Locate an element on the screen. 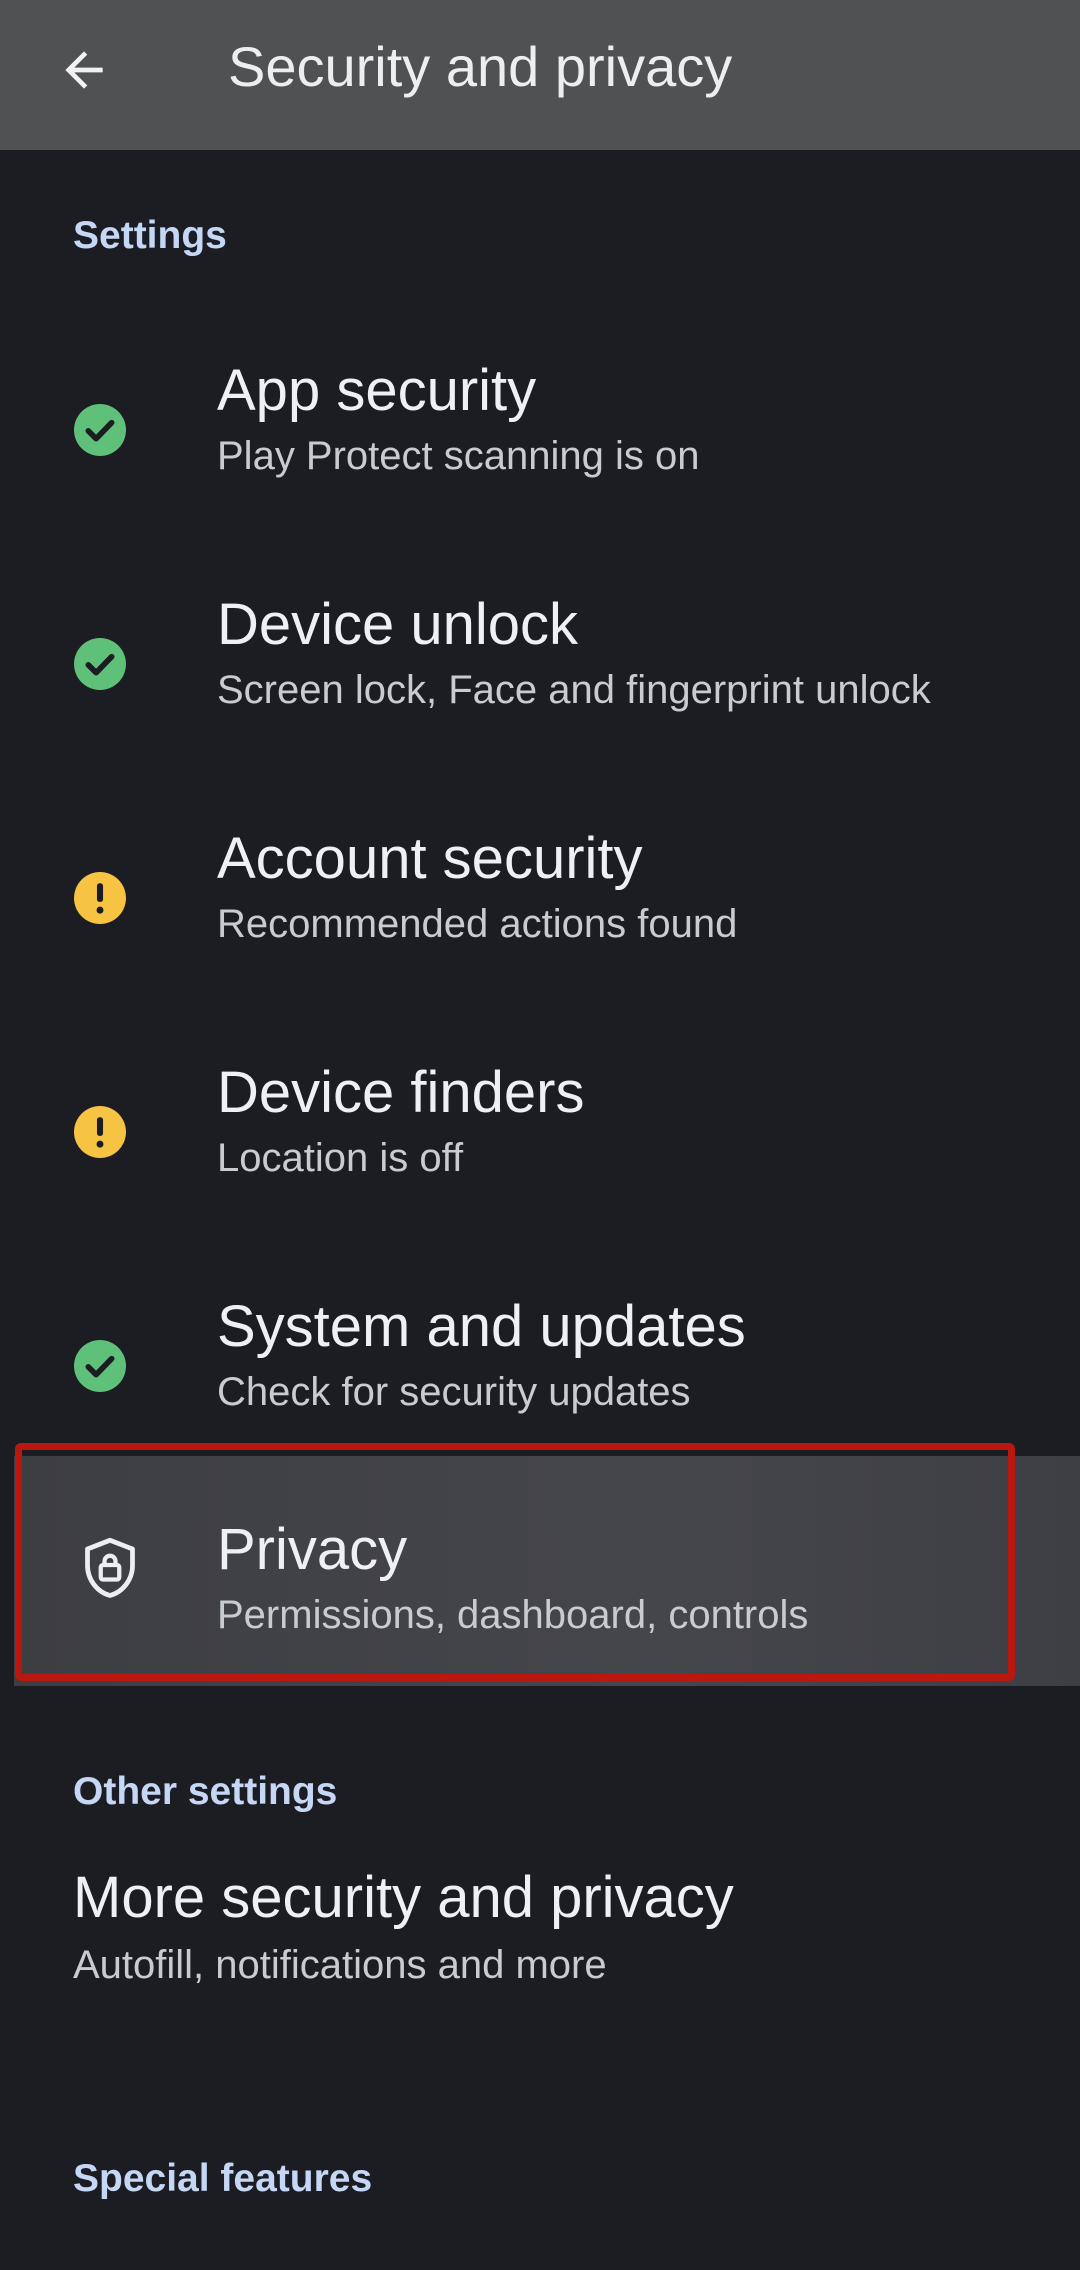  section-header-settings: Settings is located at coordinates (150, 235).